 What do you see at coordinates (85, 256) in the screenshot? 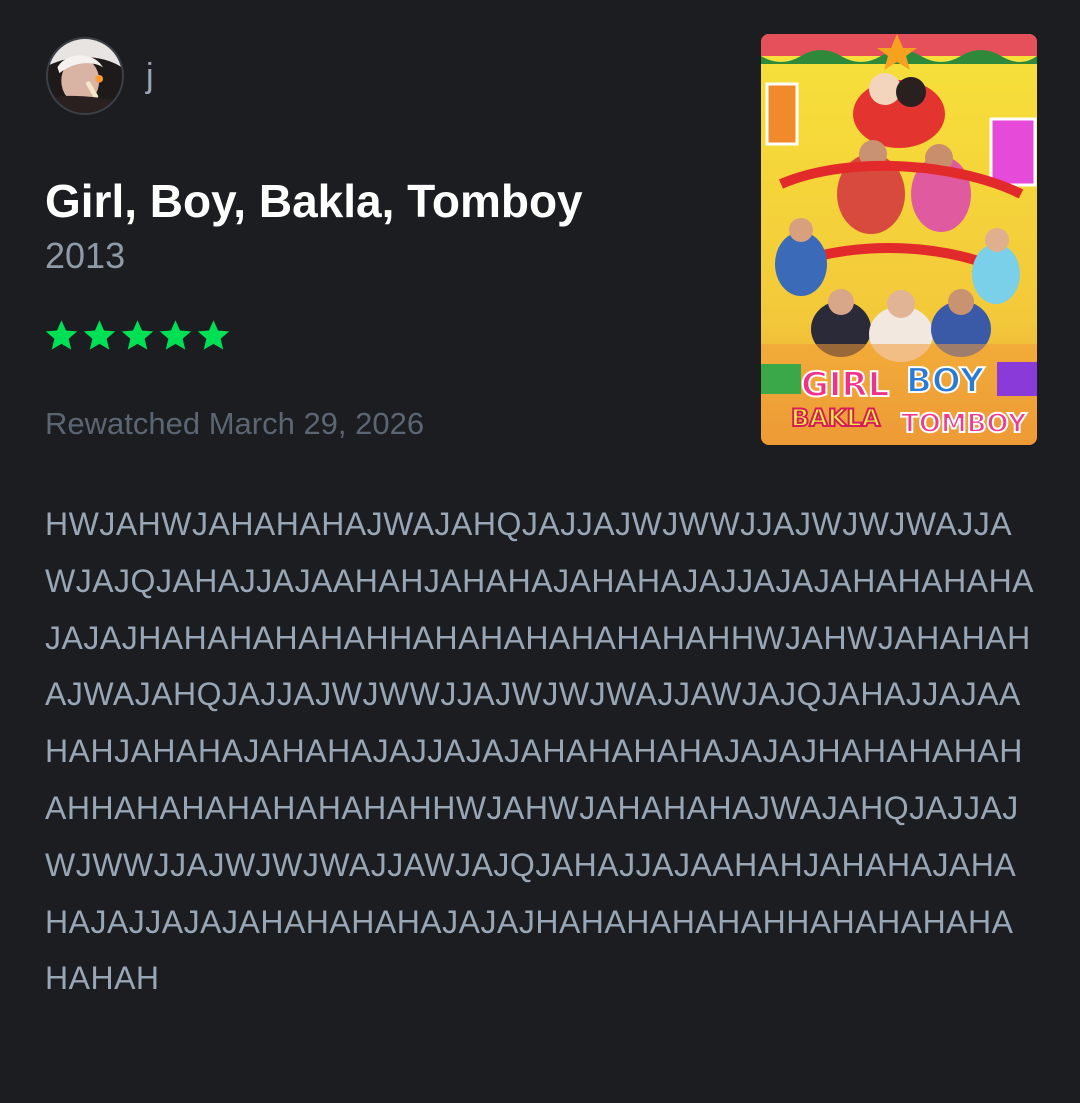
I see `film-year: 2013` at bounding box center [85, 256].